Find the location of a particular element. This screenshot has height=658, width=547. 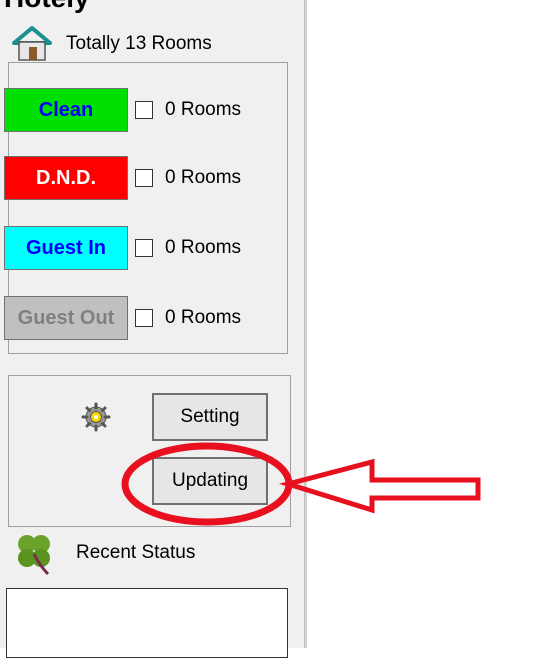

guest-out-label: Guest Out is located at coordinates (66, 318).